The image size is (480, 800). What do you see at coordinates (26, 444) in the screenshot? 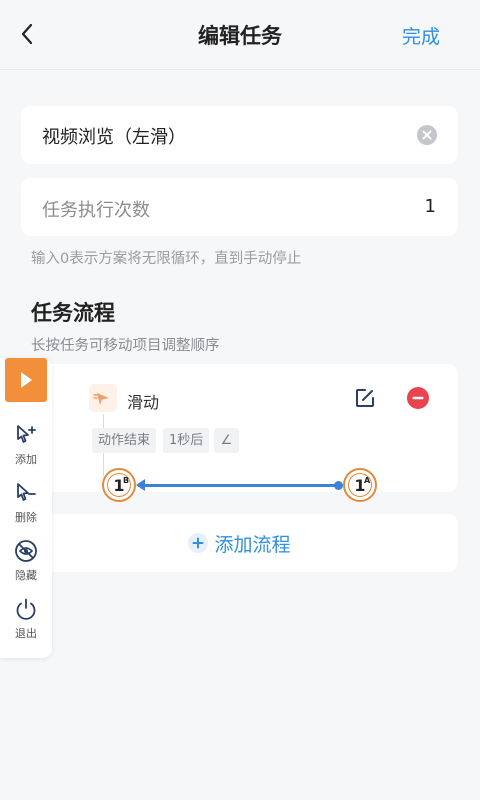
I see `toolbar-add-button: 添加` at bounding box center [26, 444].